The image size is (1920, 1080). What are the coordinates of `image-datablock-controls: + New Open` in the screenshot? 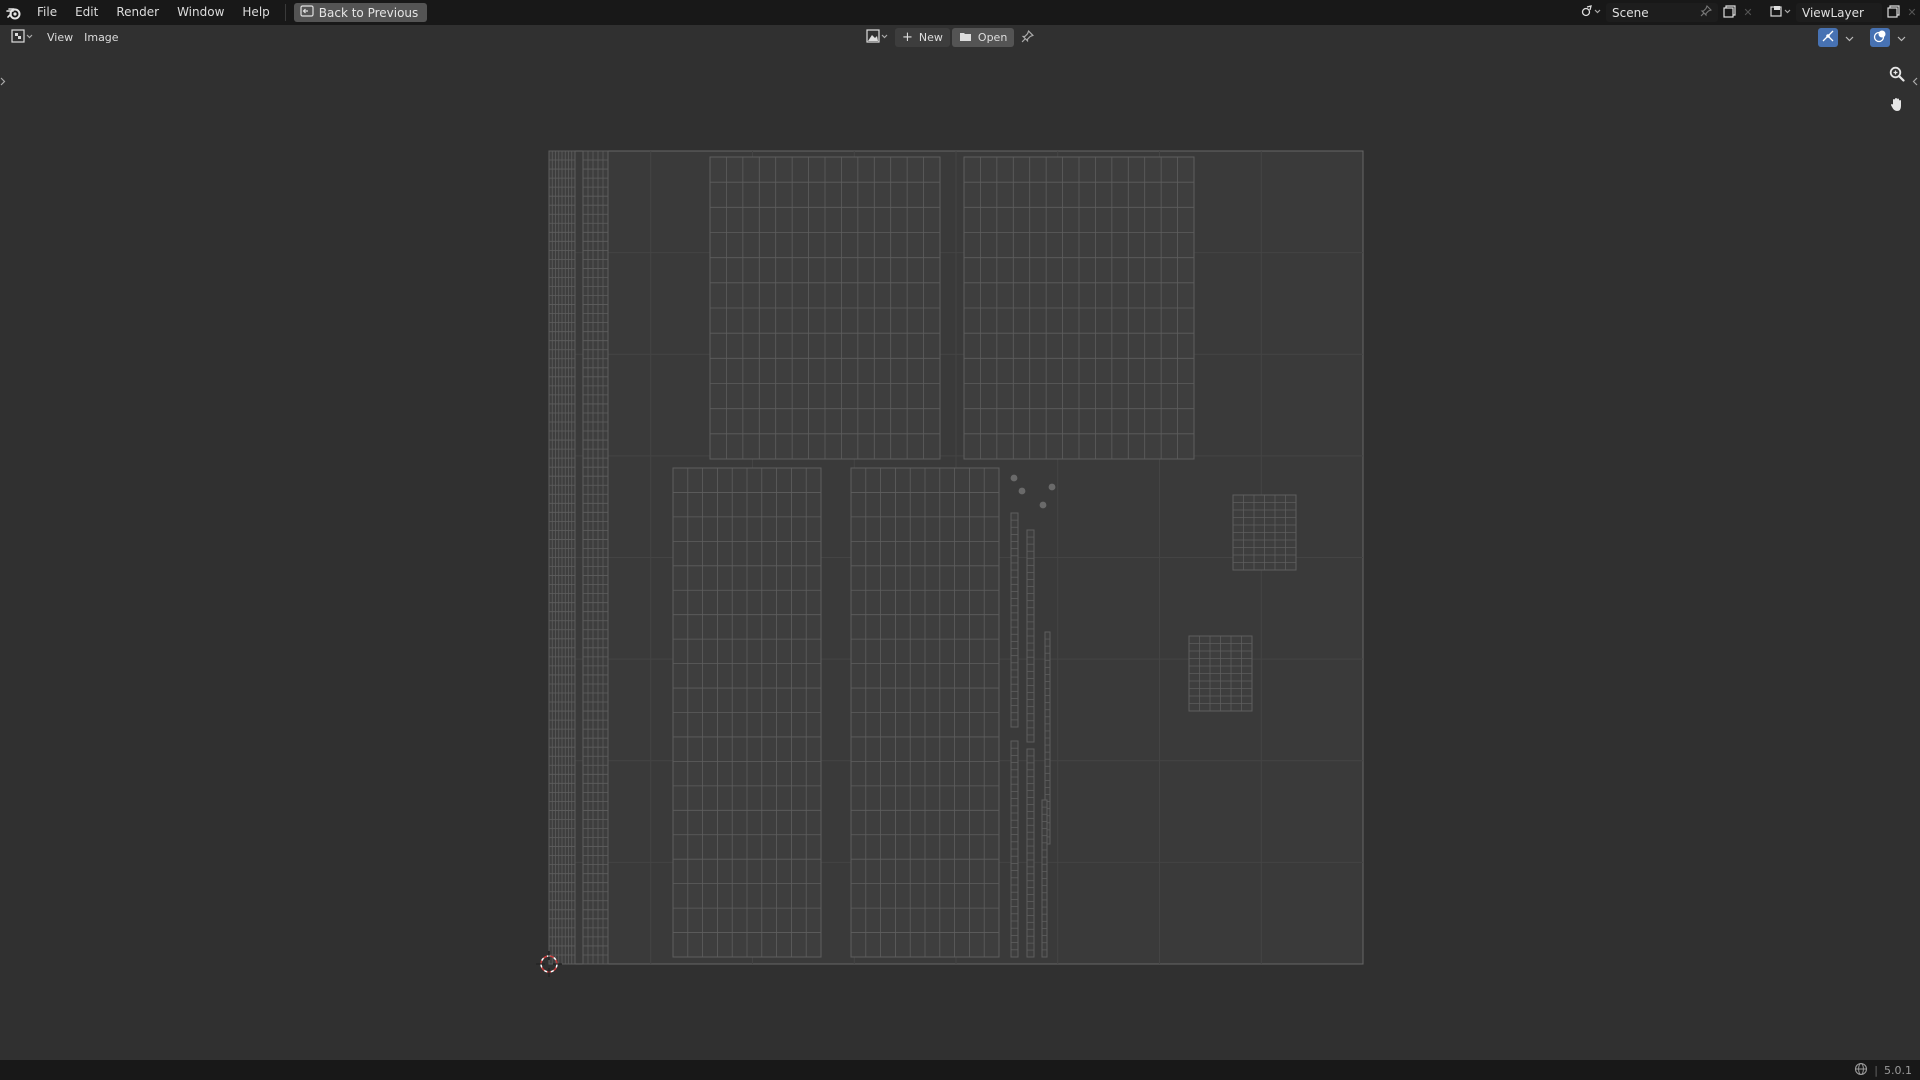 It's located at (950, 37).